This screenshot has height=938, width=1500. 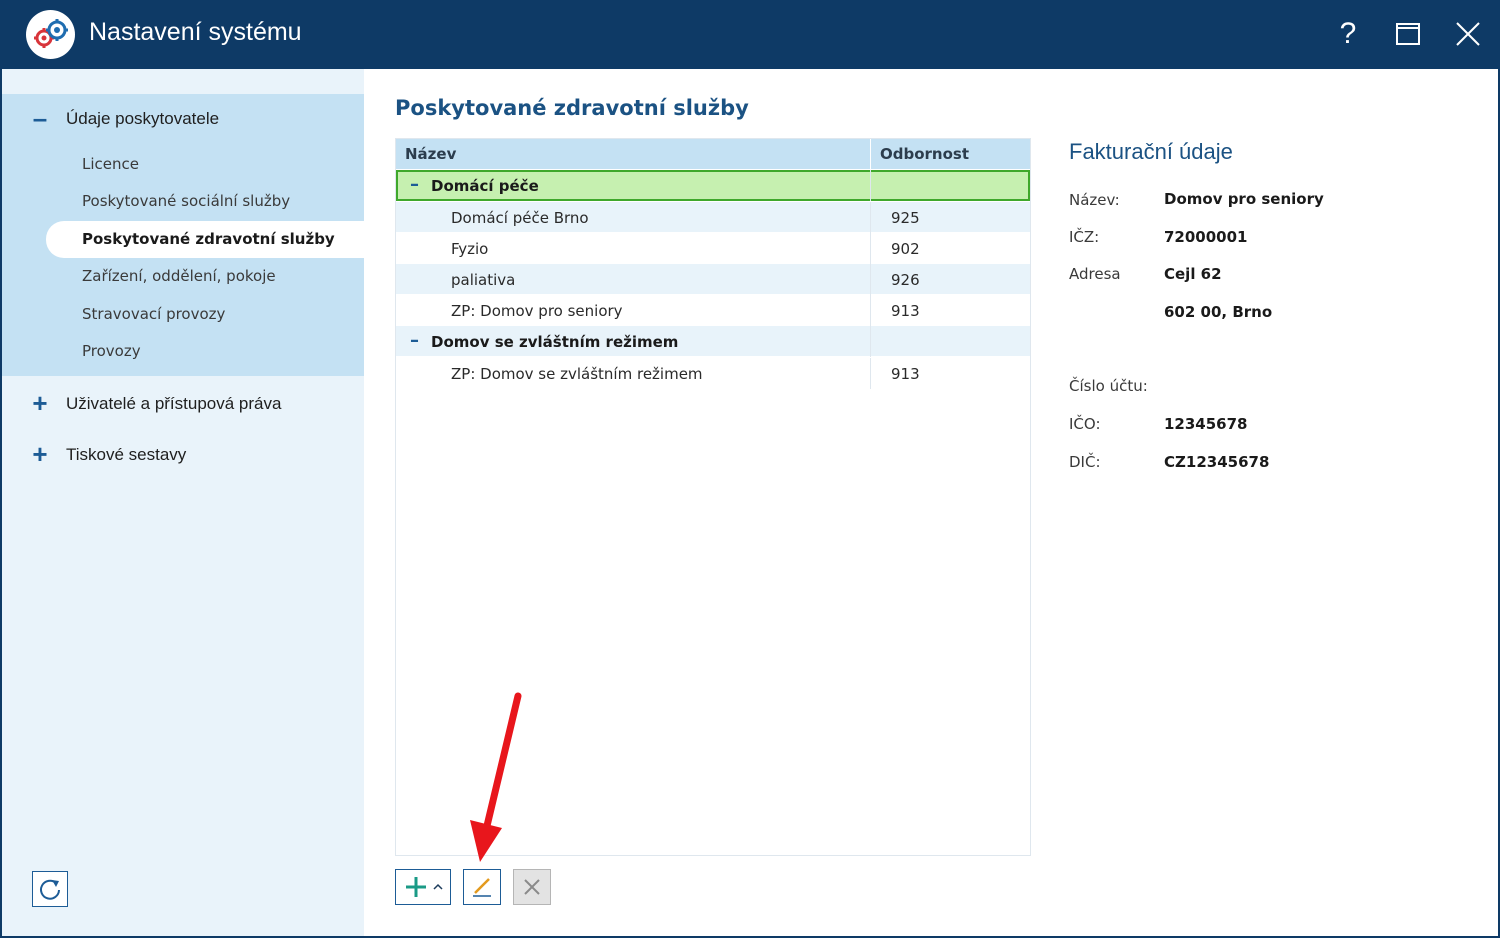 I want to click on sidebar-group-label: Údaje poskytovatele, so click(x=143, y=118).